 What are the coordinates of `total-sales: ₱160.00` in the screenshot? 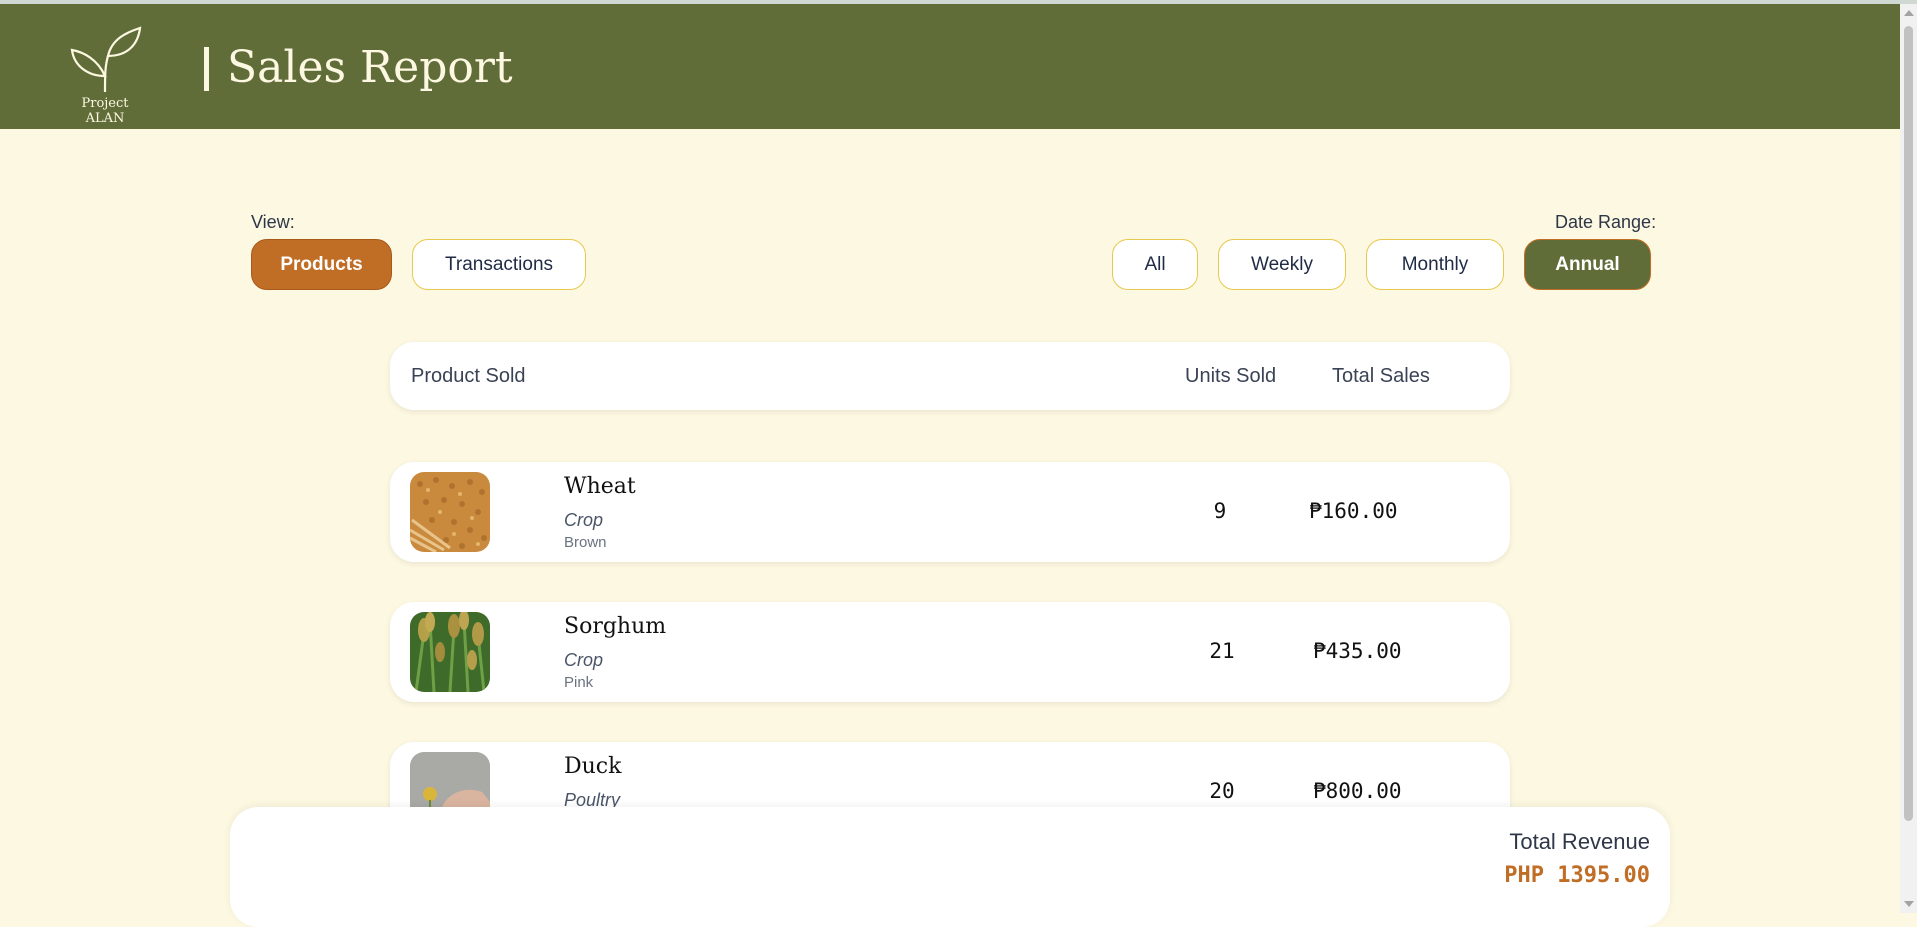 It's located at (1353, 511).